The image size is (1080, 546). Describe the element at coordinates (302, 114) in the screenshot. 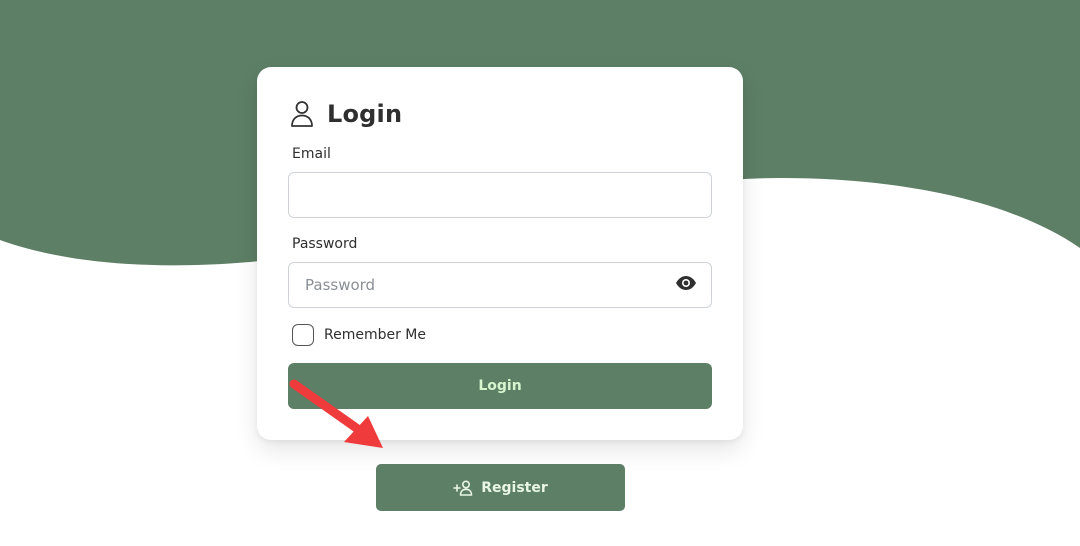

I see `user-icon` at that location.